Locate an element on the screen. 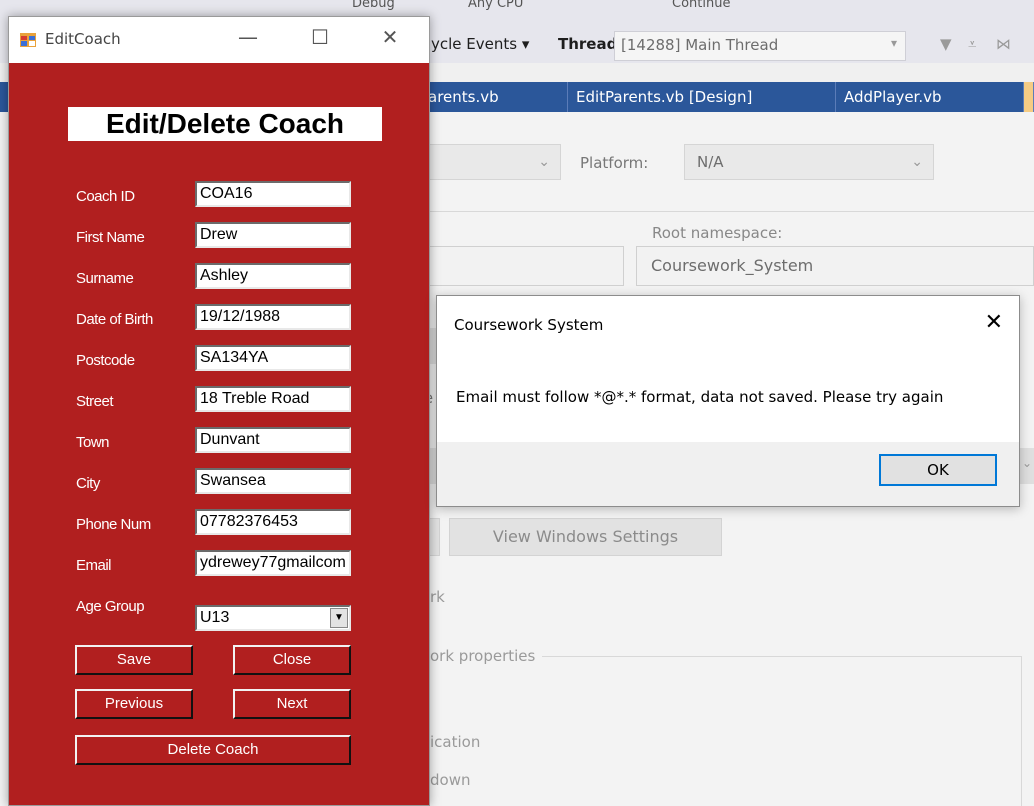 The image size is (1034, 806). partial-label-rk: rk is located at coordinates (437, 597).